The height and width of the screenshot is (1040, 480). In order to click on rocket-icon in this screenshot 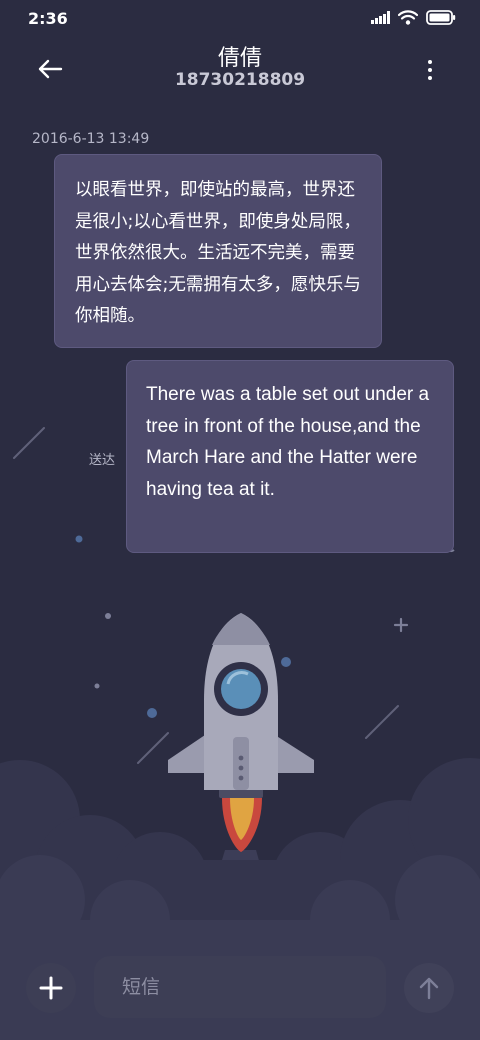, I will do `click(241, 732)`.